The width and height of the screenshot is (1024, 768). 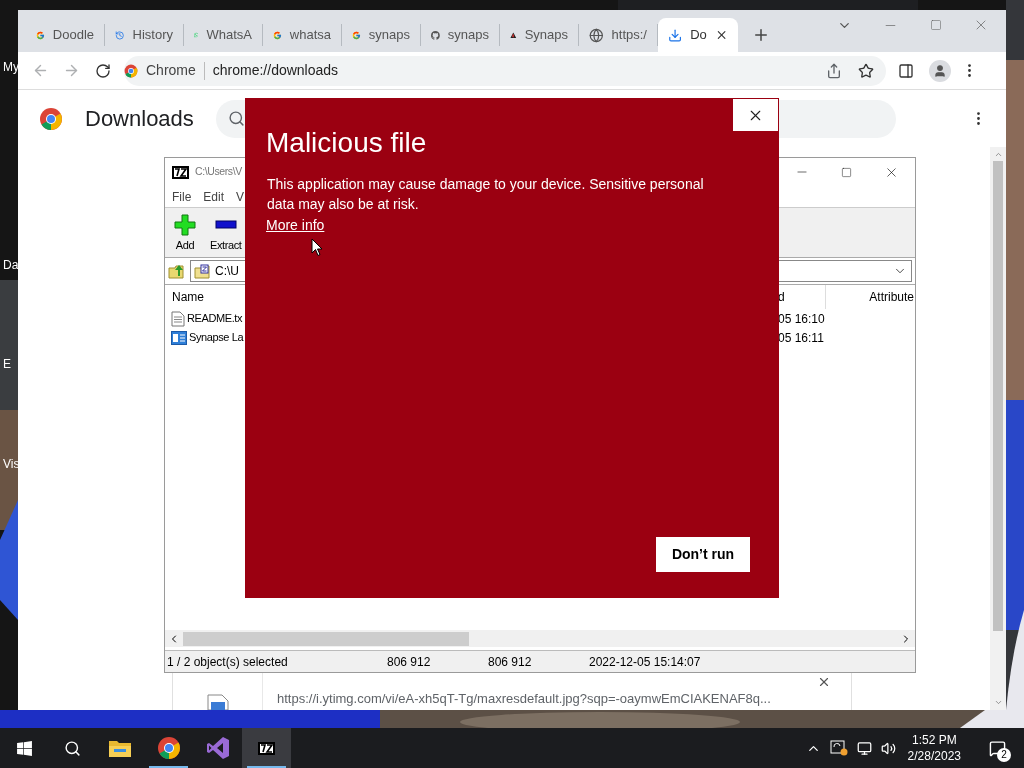 I want to click on browser-tab: Doodle, so click(x=65, y=35).